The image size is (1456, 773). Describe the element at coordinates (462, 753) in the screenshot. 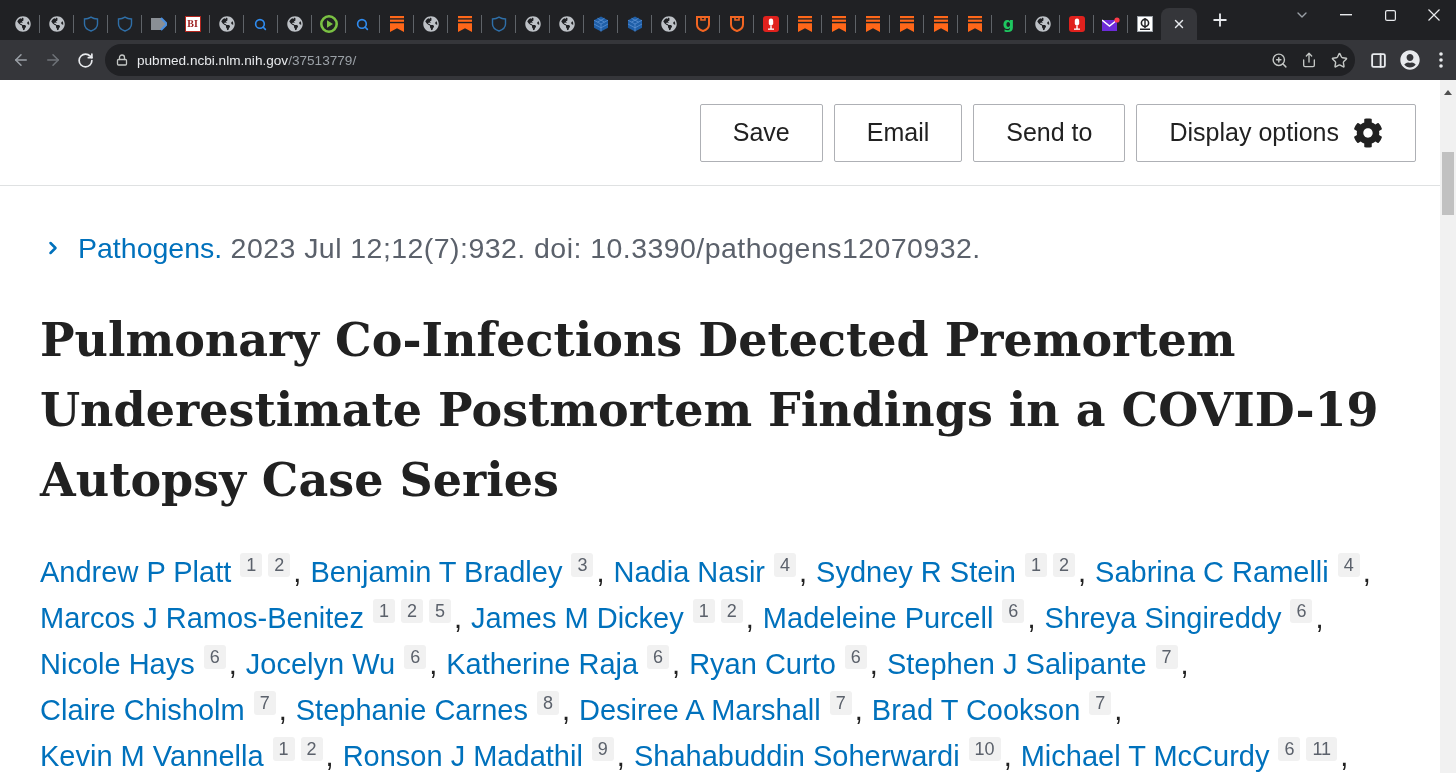

I see `author-link: Ronson J Madathil` at that location.